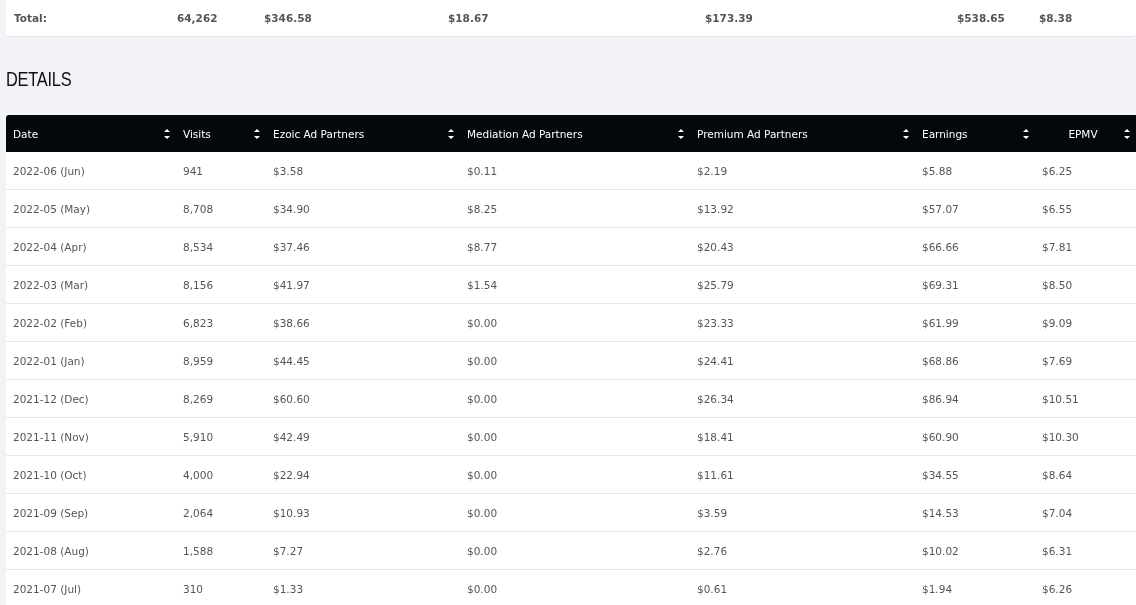 This screenshot has width=1136, height=605. Describe the element at coordinates (940, 550) in the screenshot. I see `table-cell-text: $10.02` at that location.